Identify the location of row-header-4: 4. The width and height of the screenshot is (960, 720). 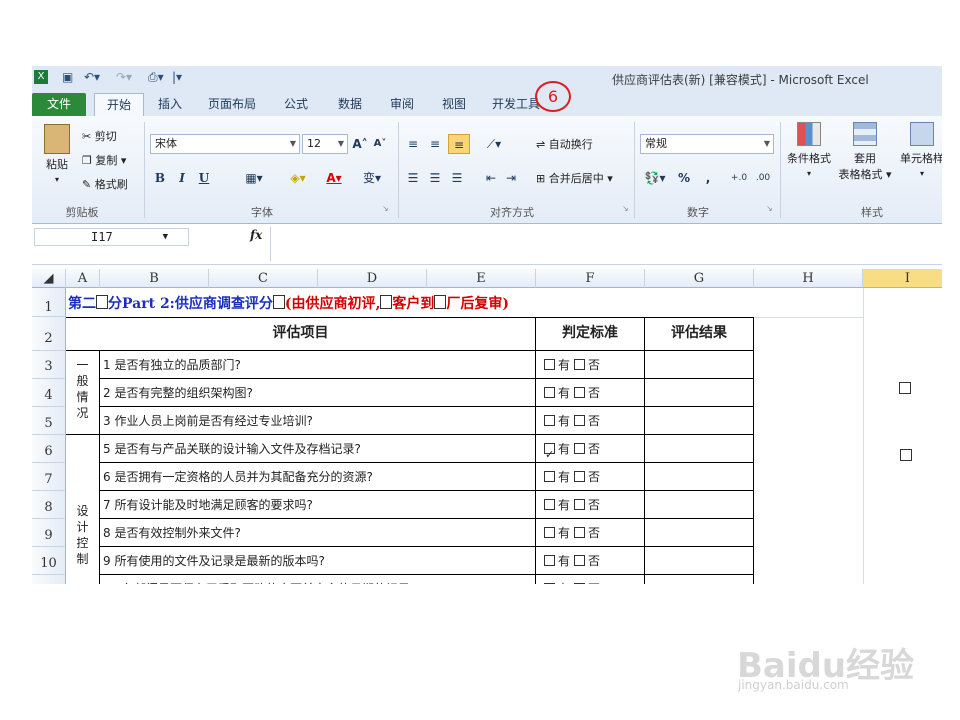
(49, 393).